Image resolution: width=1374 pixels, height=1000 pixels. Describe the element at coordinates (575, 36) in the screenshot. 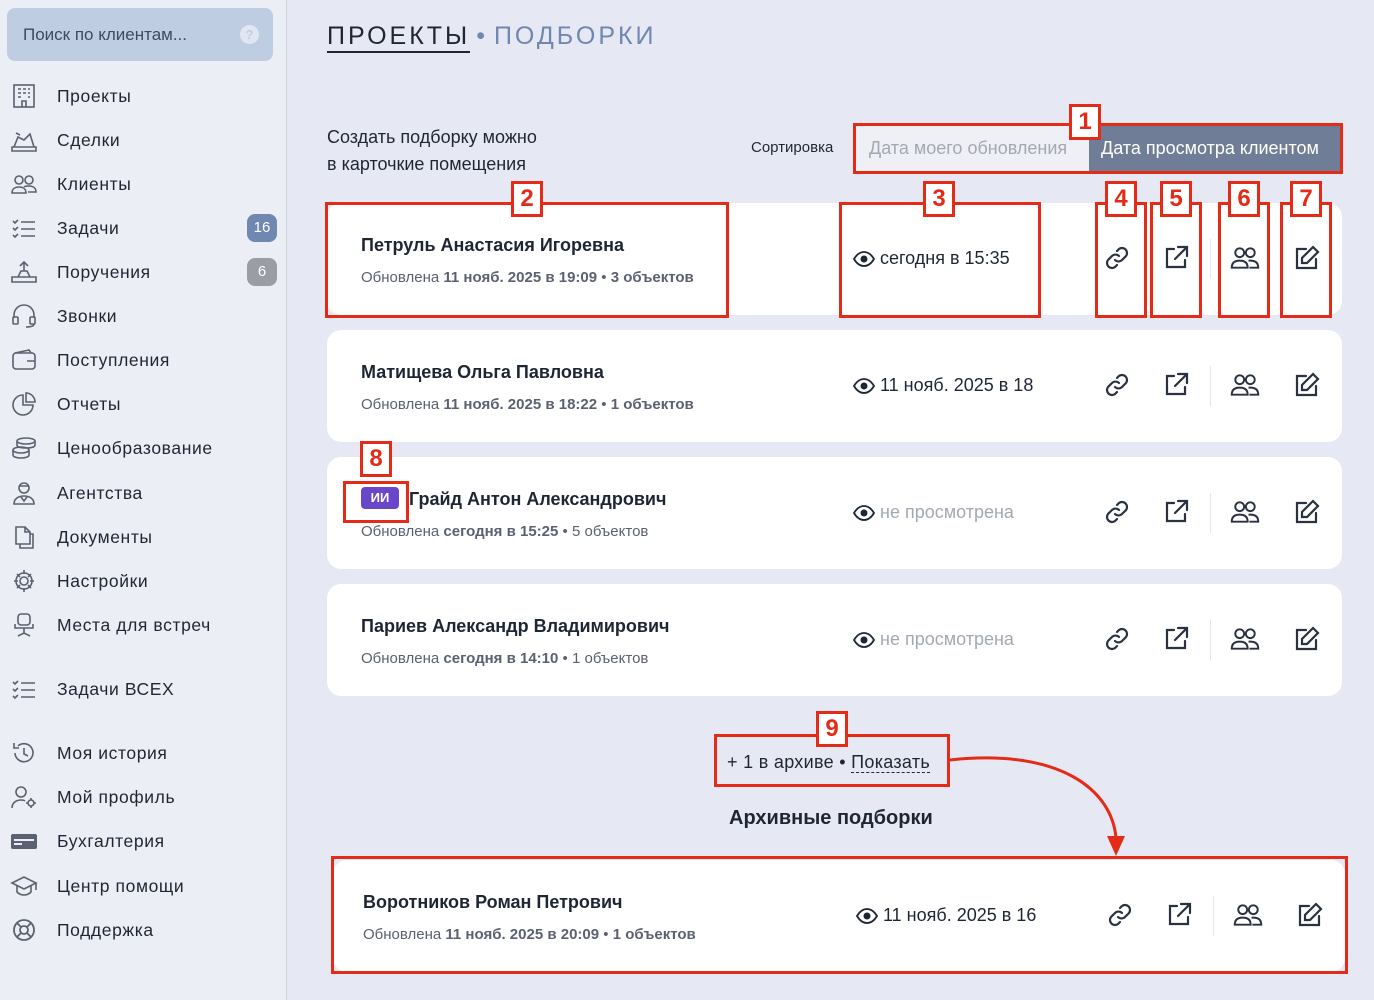

I see `tab-collections: ПОДБОРКИ` at that location.